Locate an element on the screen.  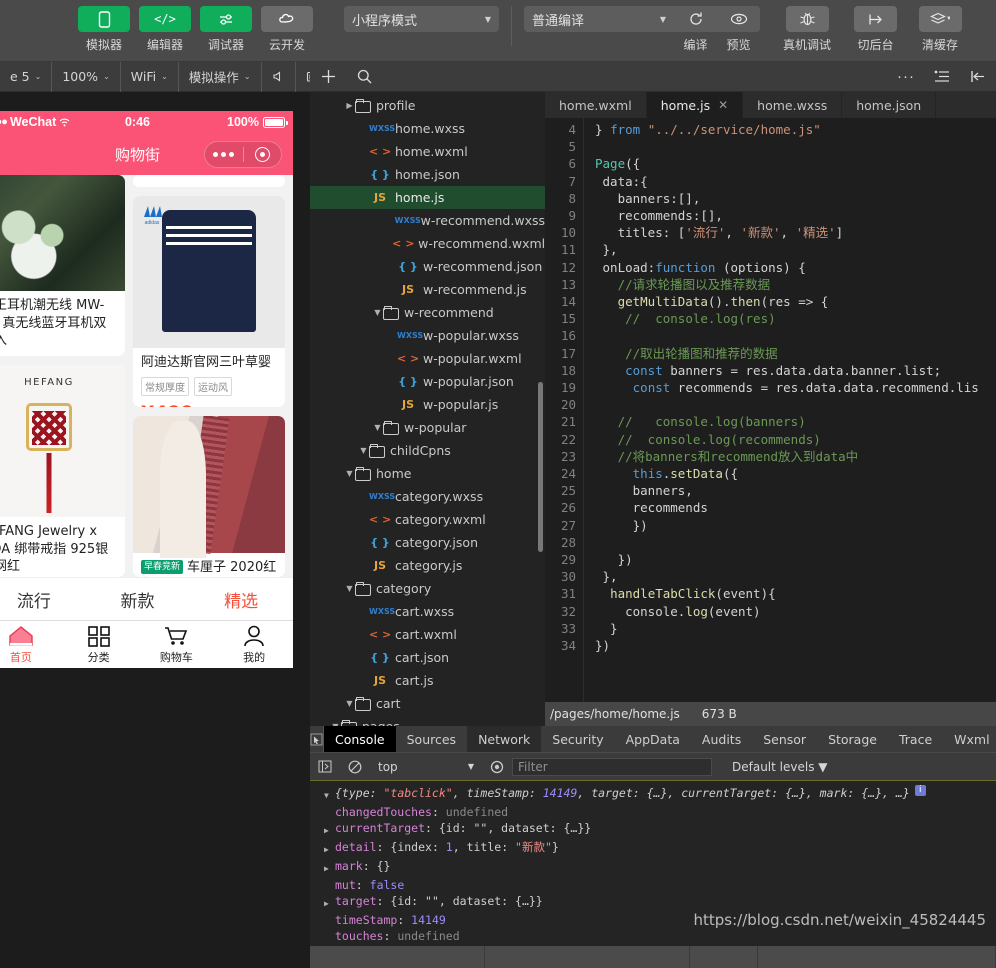
devtools-tab-wxml: Wxml is located at coordinates (969, 739).